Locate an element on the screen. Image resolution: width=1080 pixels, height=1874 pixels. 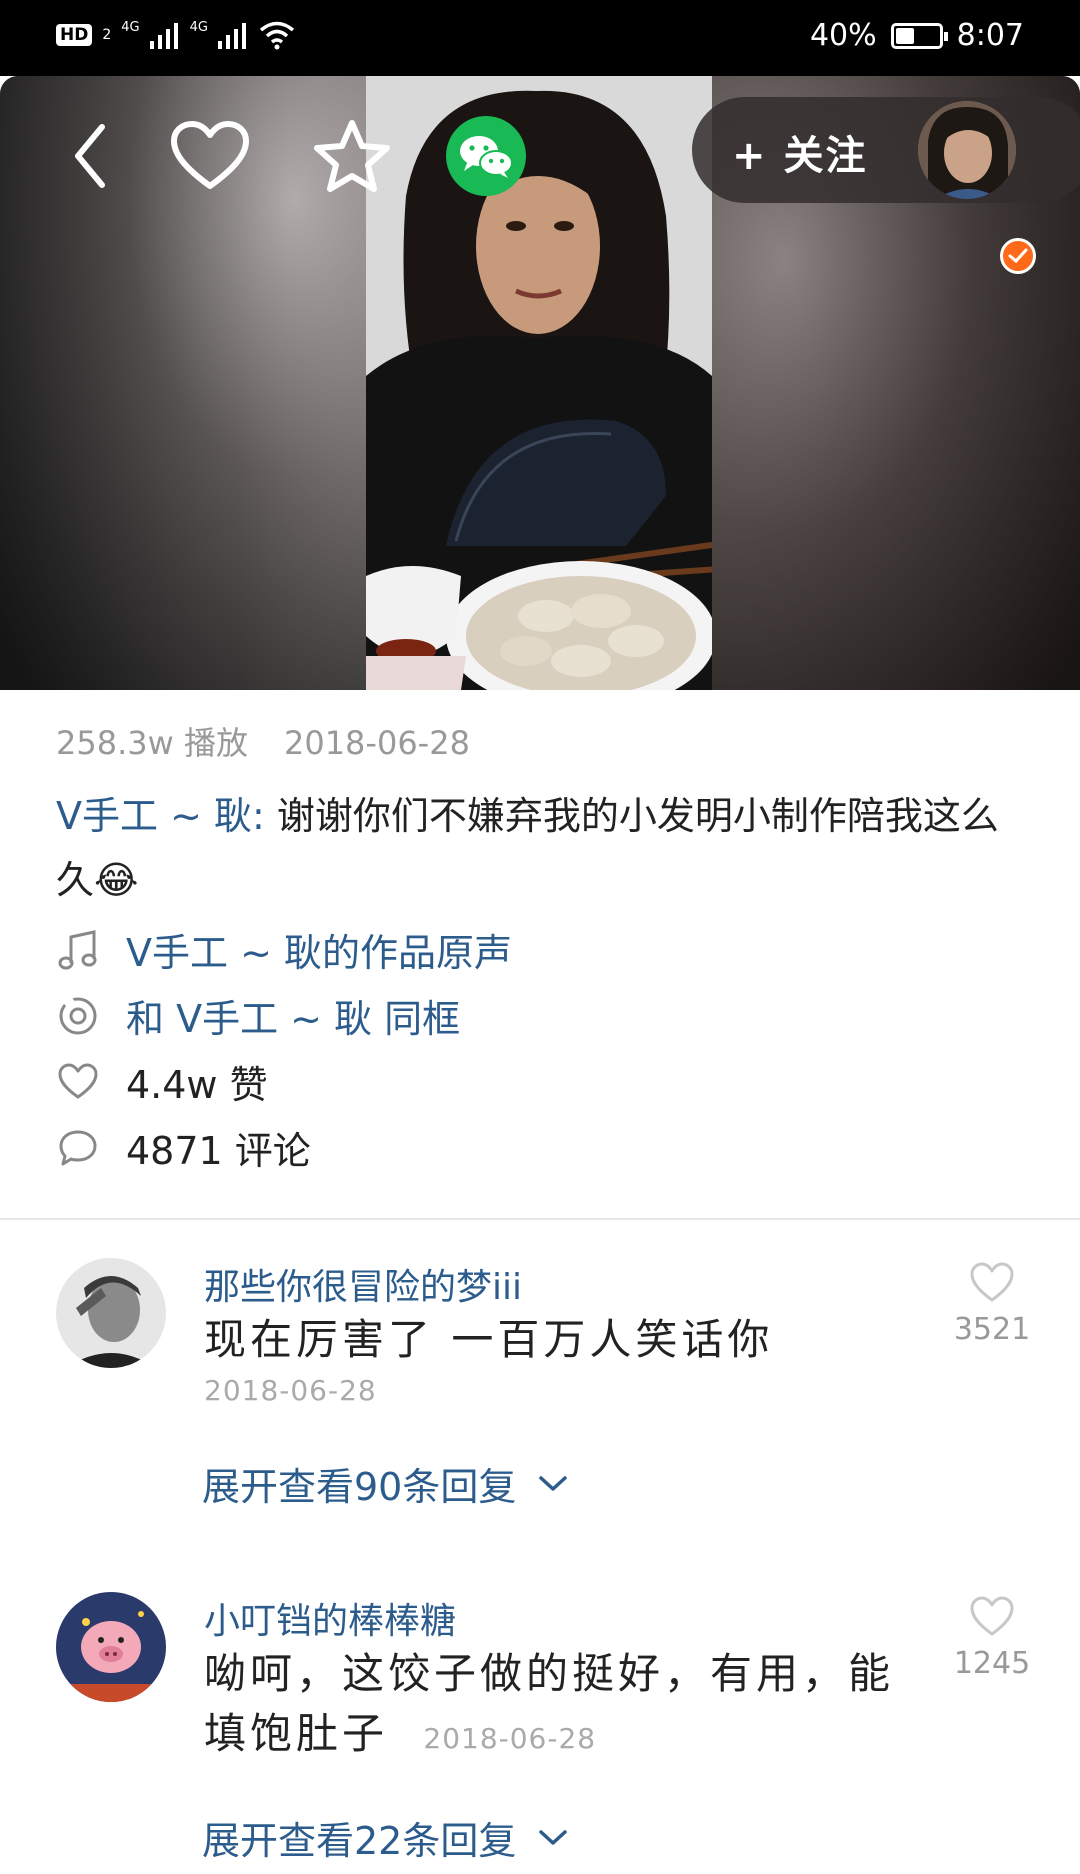
battery-fill is located at coordinates (905, 35).